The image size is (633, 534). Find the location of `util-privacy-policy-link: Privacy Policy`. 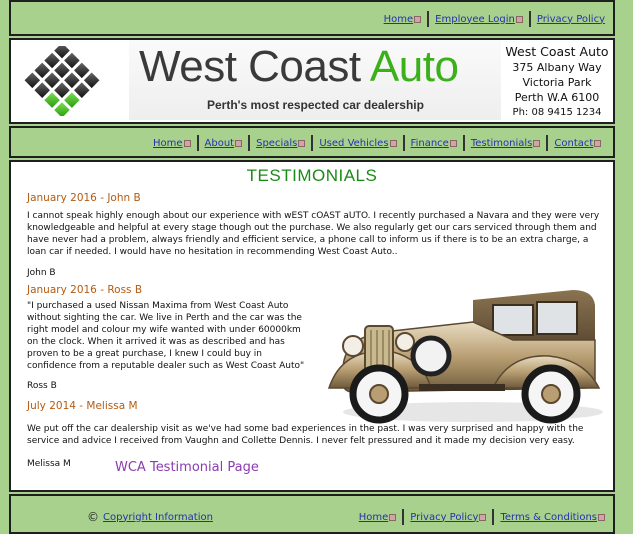

util-privacy-policy-link: Privacy Policy is located at coordinates (571, 19).